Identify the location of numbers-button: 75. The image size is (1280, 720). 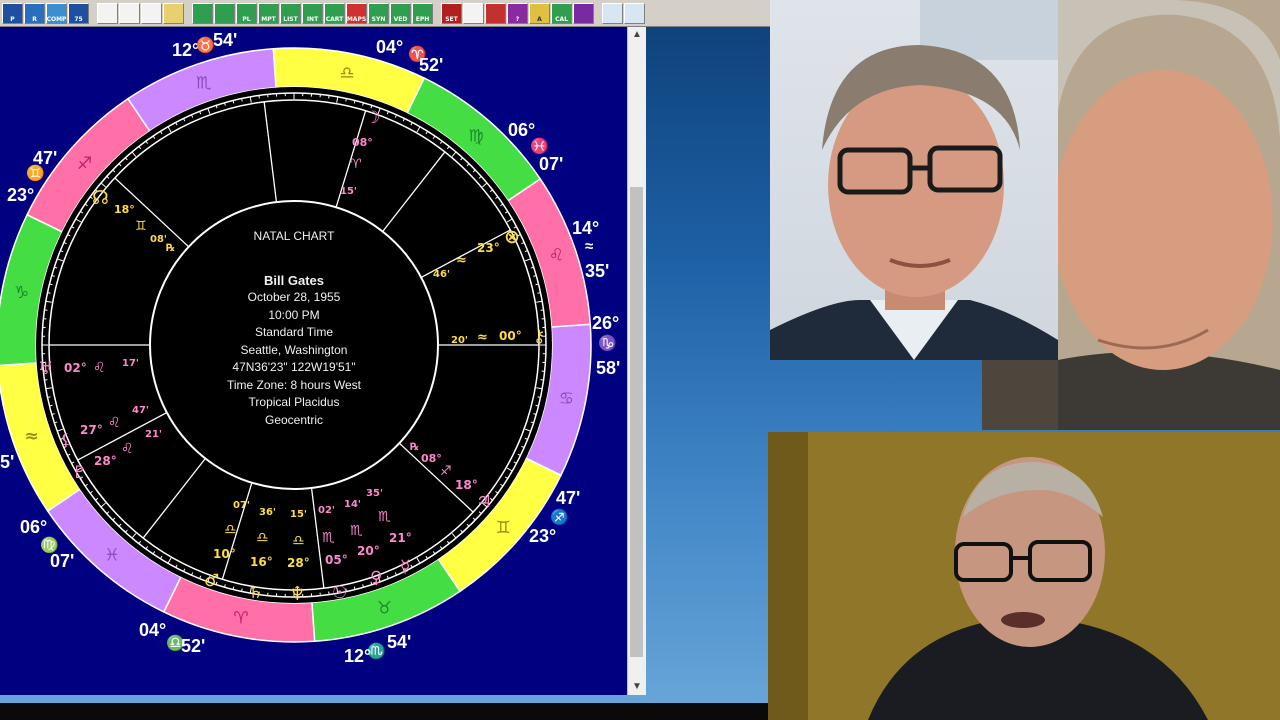
(78, 13).